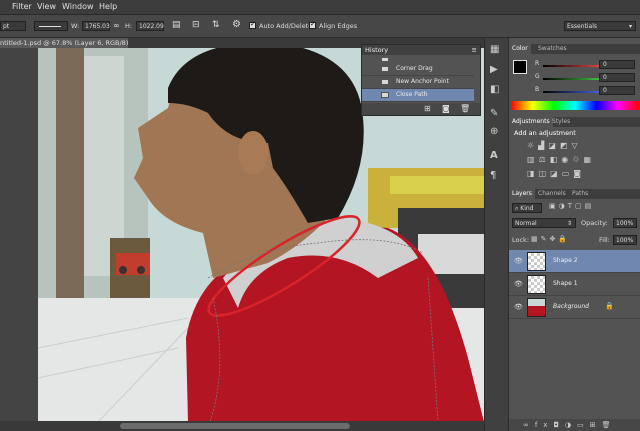 The height and width of the screenshot is (431, 640). What do you see at coordinates (544, 159) in the screenshot?
I see `color-balance-icon: ⚖` at bounding box center [544, 159].